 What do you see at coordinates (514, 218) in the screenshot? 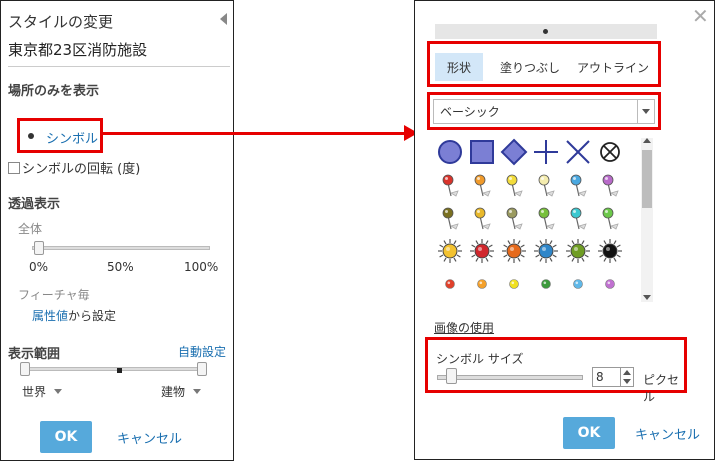
I see `khaki-pin-icon` at bounding box center [514, 218].